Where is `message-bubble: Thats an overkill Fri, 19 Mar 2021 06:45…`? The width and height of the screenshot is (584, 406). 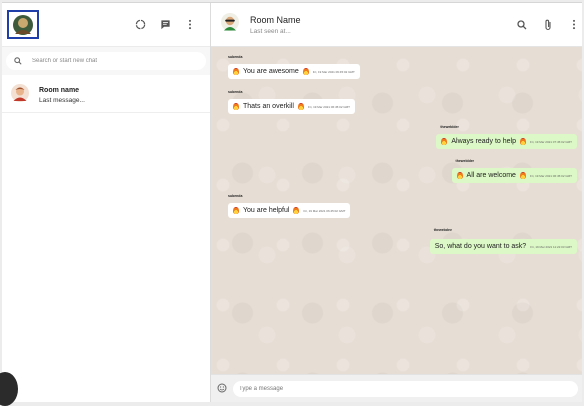
message-bubble: Thats an overkill Fri, 19 Mar 2021 06:45… is located at coordinates (291, 106).